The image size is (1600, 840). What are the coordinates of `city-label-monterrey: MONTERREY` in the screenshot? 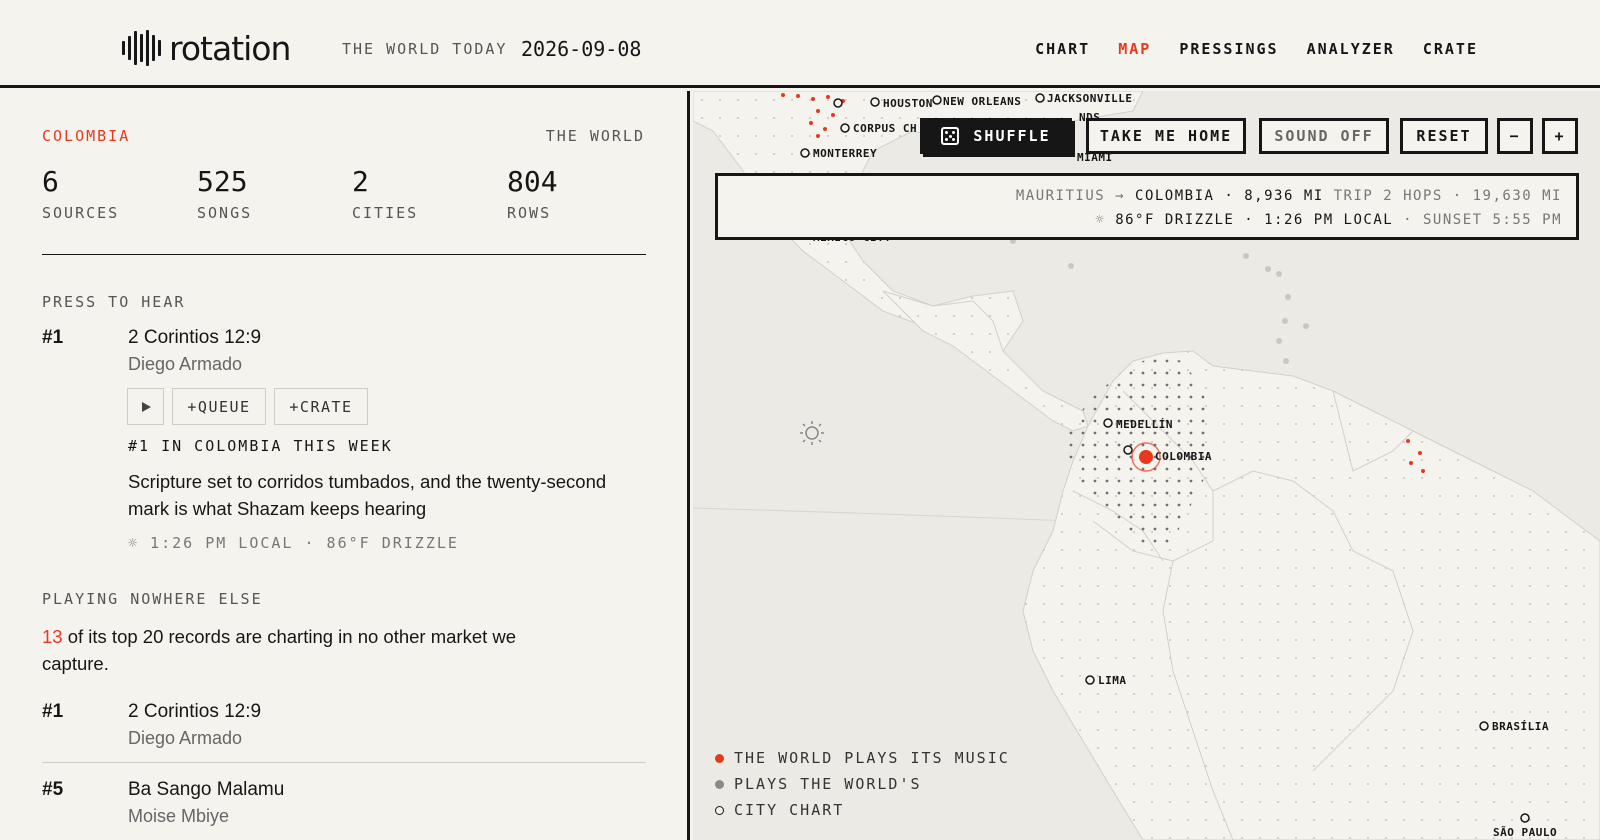 It's located at (845, 153).